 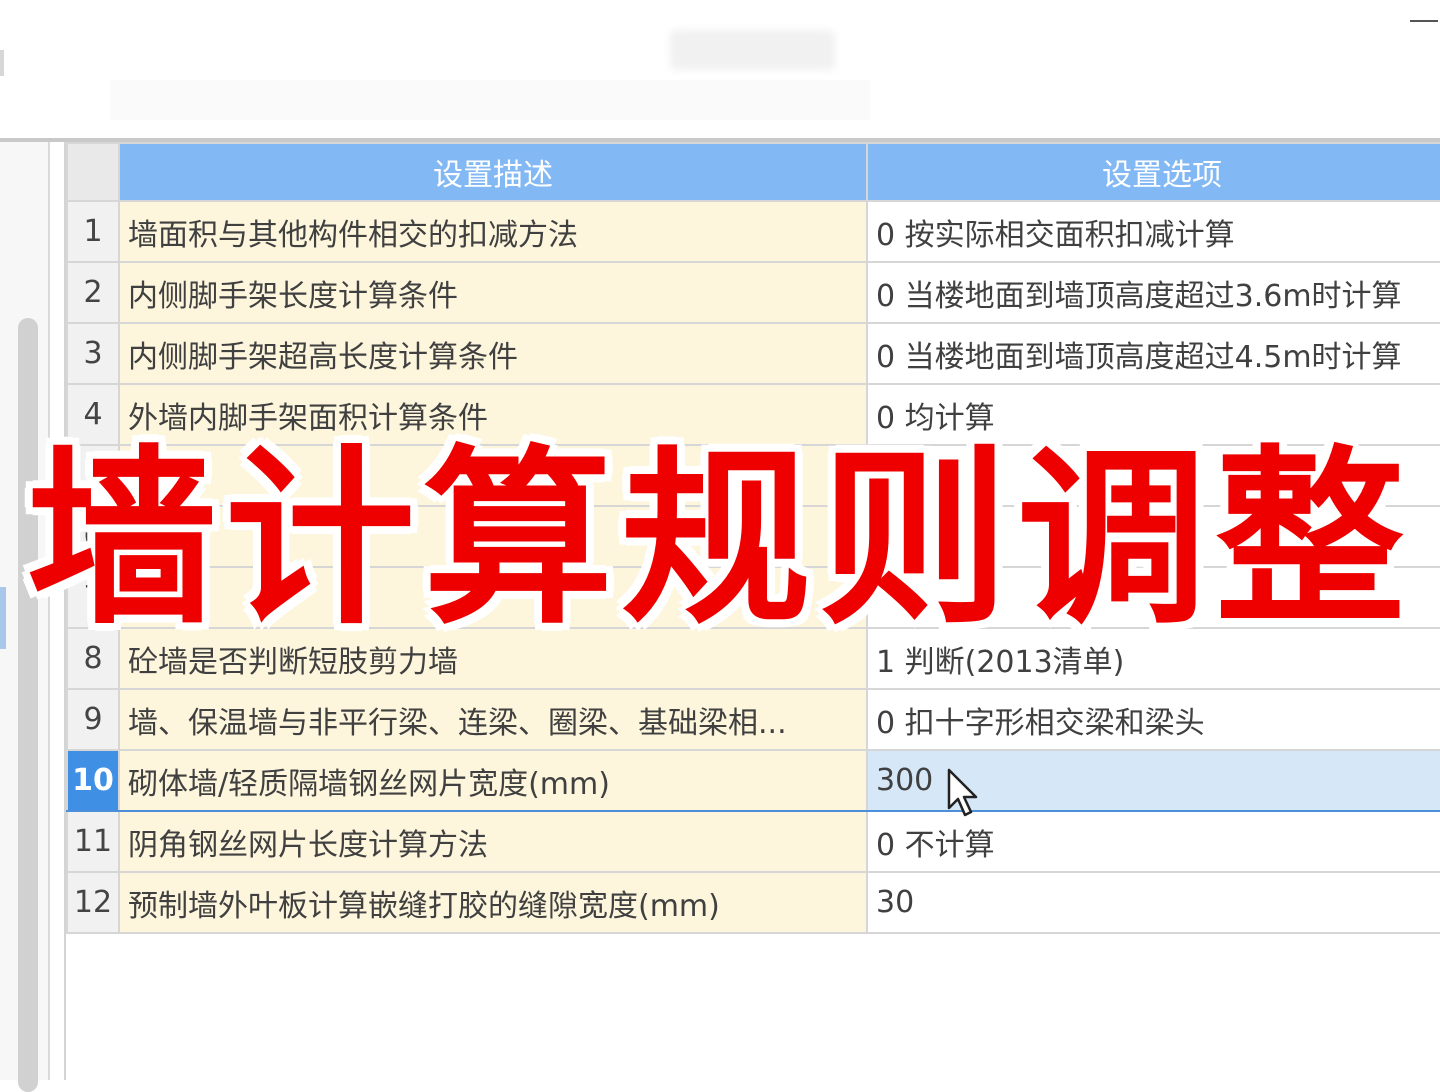 I want to click on row-number: 11, so click(x=93, y=841).